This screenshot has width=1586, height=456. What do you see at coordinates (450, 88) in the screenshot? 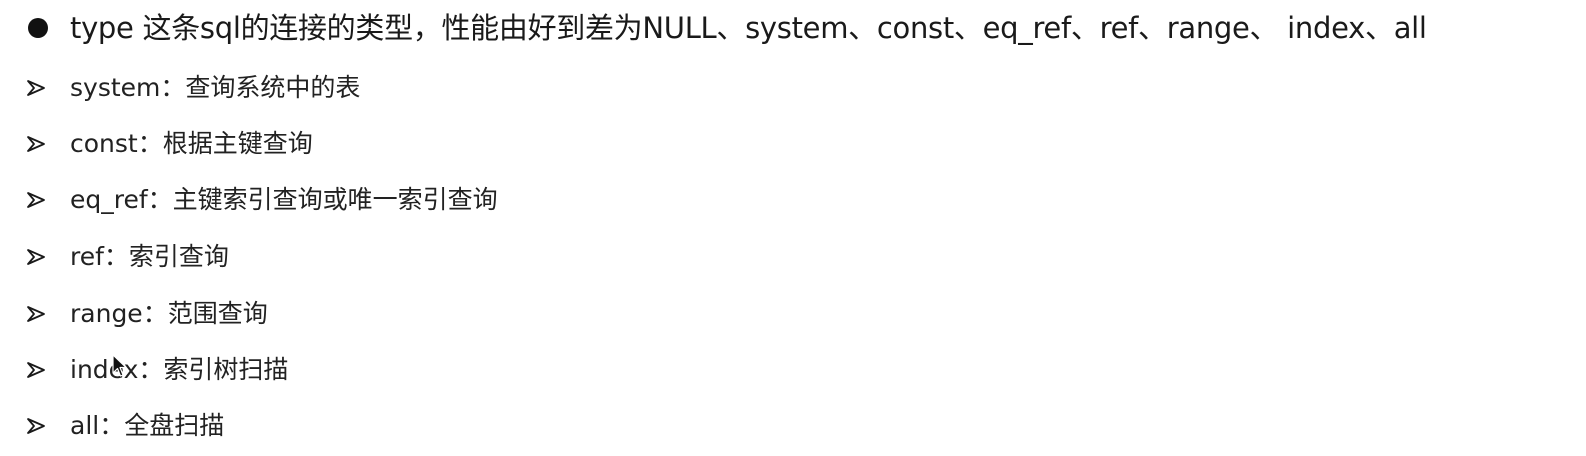
I see `list-item-system: system：查询系统中的表` at bounding box center [450, 88].